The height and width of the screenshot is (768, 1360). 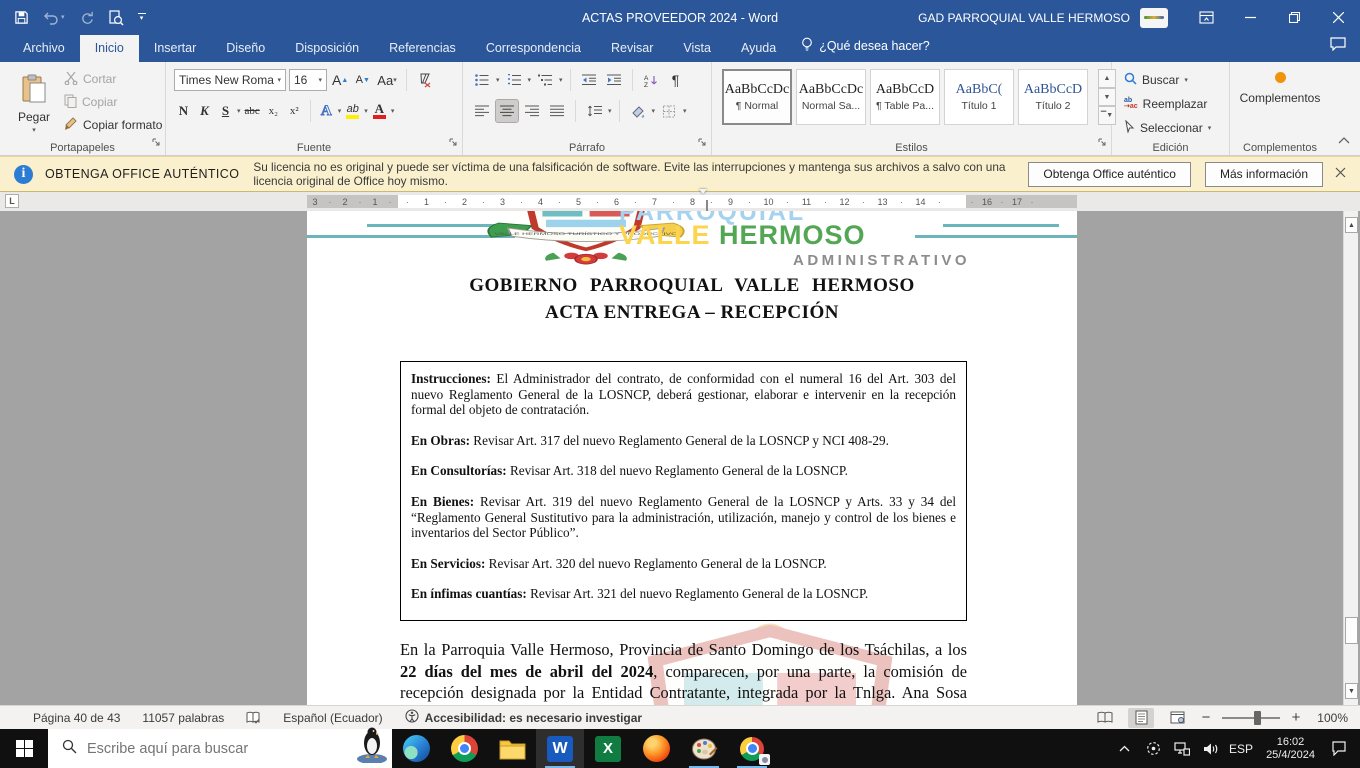 What do you see at coordinates (1167, 128) in the screenshot?
I see `select-button: Seleccionar ▾` at bounding box center [1167, 128].